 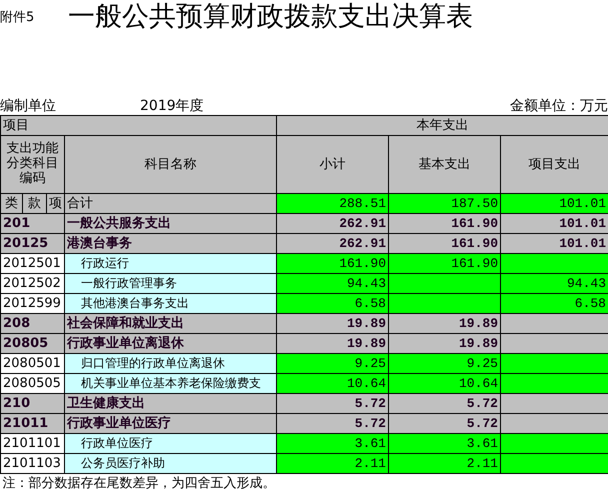 What do you see at coordinates (170, 204) in the screenshot?
I see `total-label: 合计` at bounding box center [170, 204].